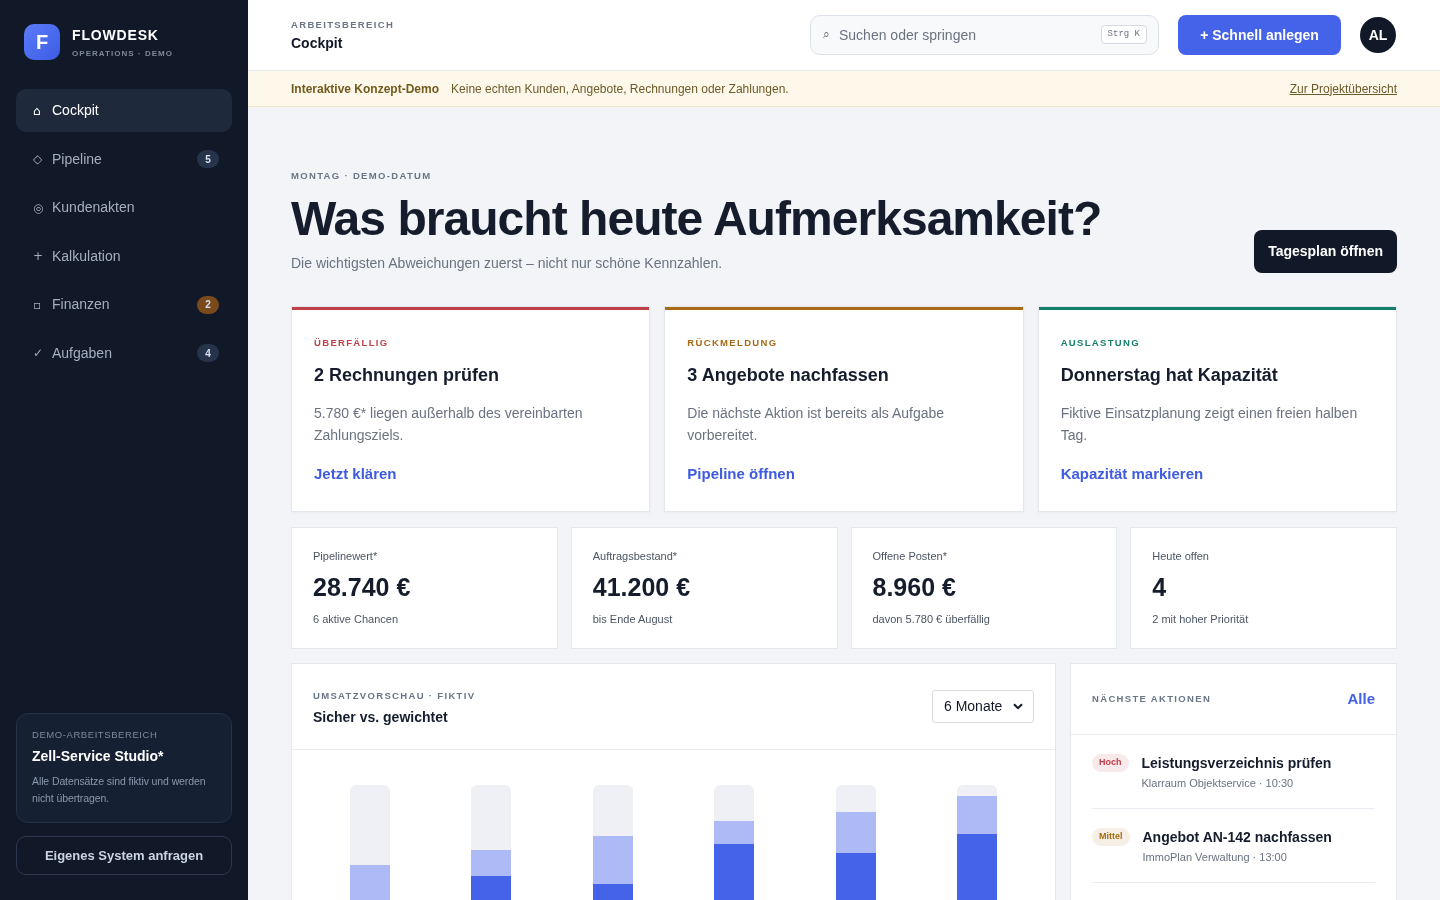 The width and height of the screenshot is (1440, 900). I want to click on actions-kicker: NÄCHSTE AKTIONEN, so click(1152, 699).